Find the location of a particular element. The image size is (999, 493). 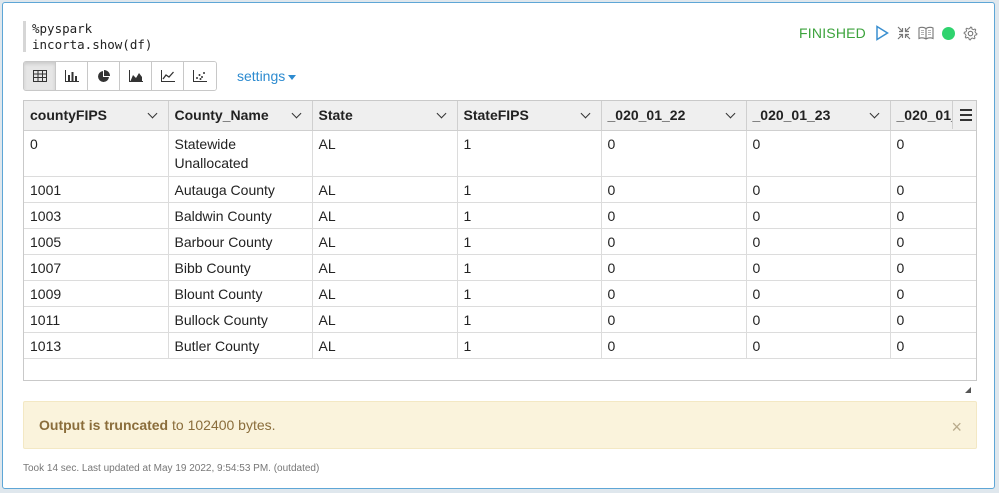

table-icon is located at coordinates (39, 76).